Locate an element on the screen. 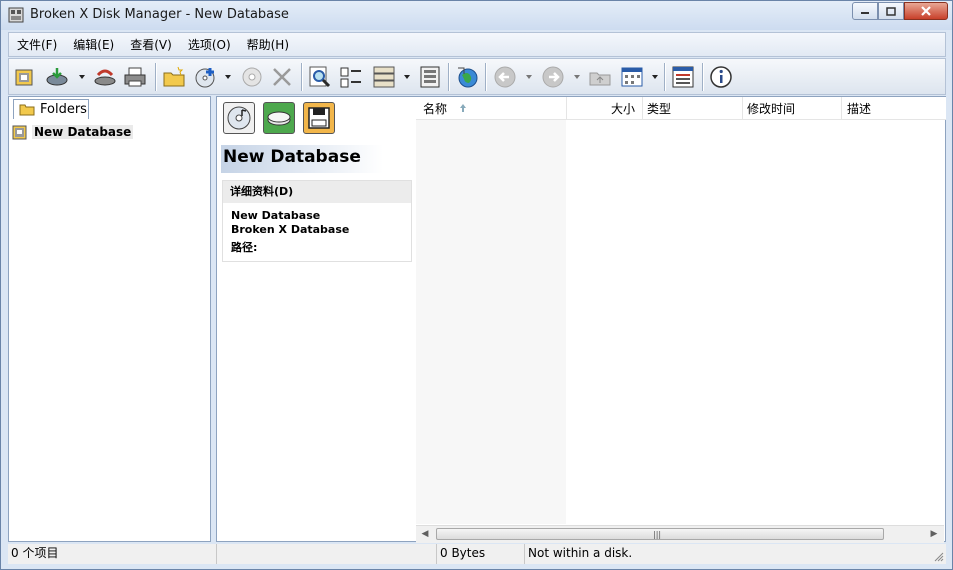 This screenshot has width=953, height=570. tree-item-label: New Database is located at coordinates (83, 132).